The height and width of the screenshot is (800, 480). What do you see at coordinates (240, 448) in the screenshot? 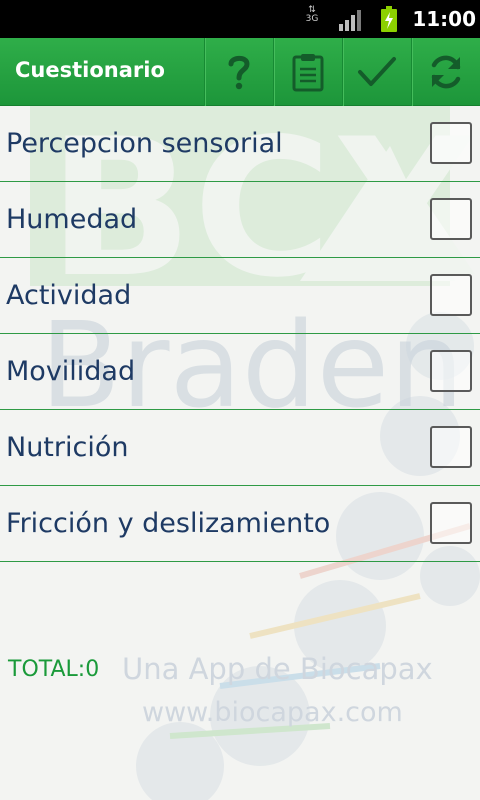
I see `list-item: Nutrición` at bounding box center [240, 448].